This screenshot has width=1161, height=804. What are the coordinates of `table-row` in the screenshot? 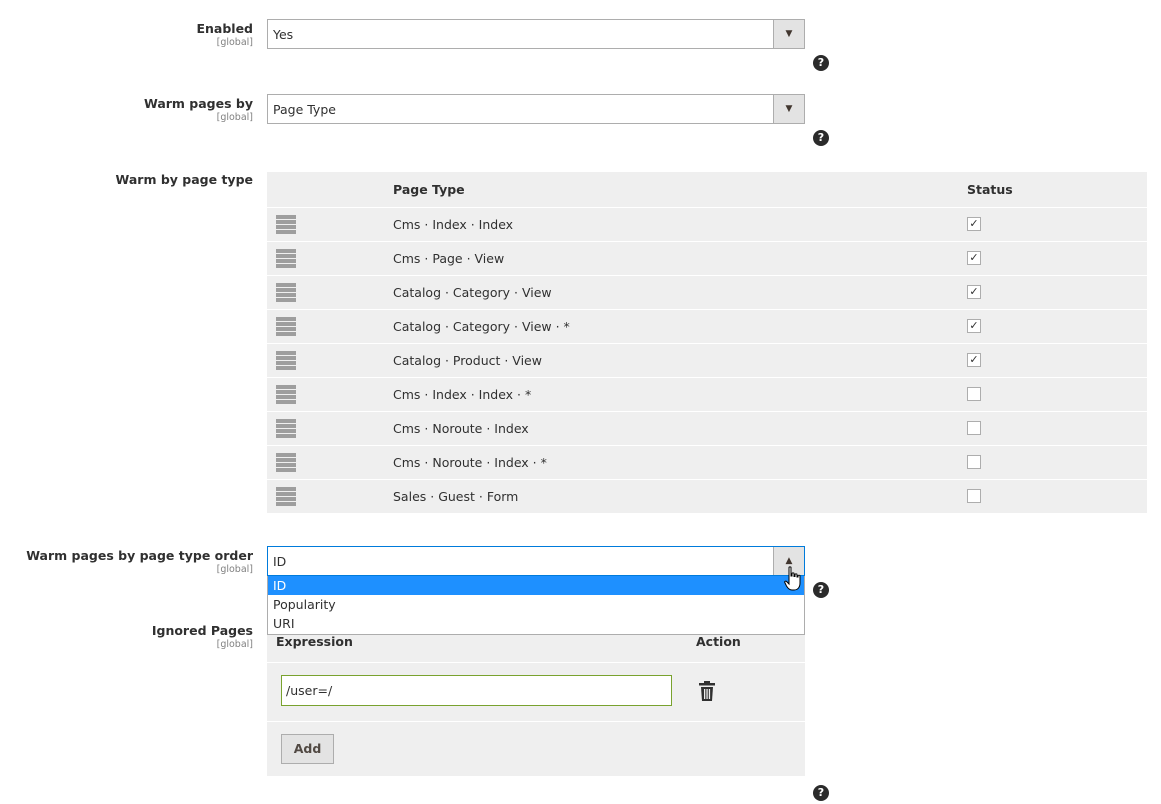 It's located at (536, 692).